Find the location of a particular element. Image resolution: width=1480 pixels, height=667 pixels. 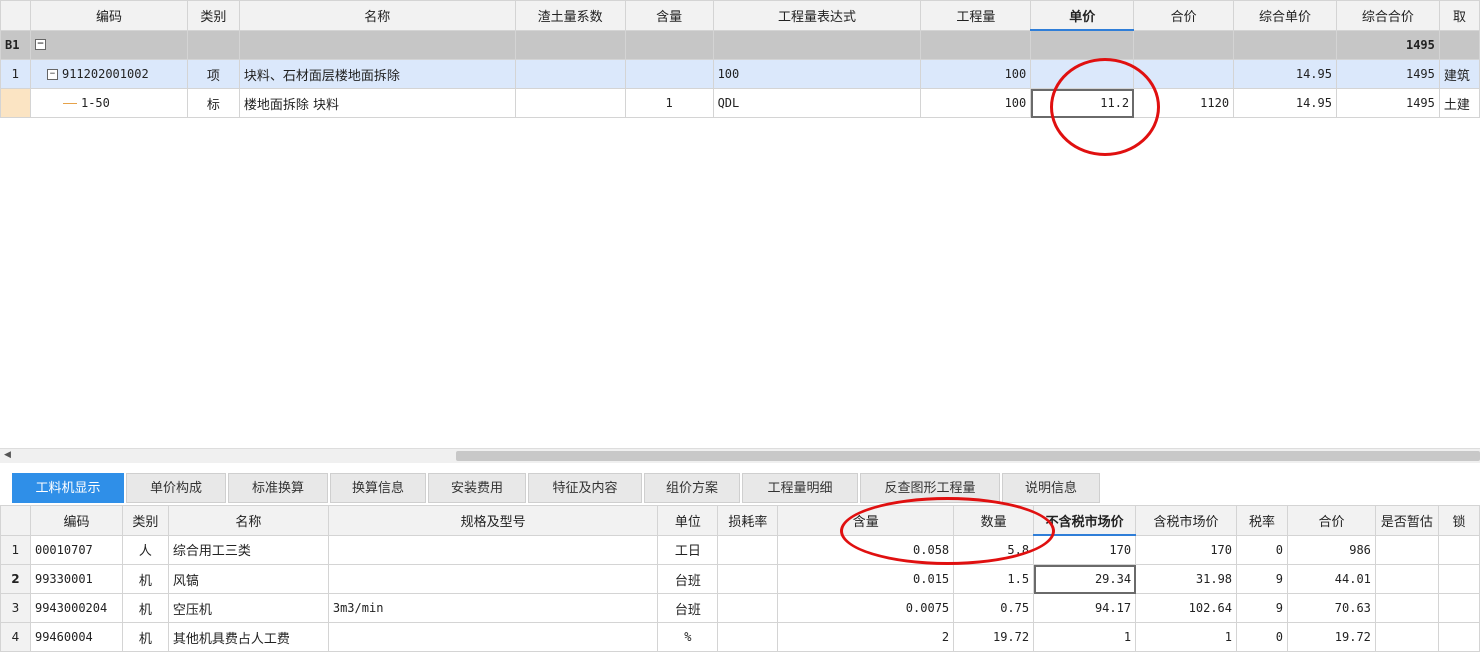

col-header-soil-coef: 渣土量系数 is located at coordinates (570, 15).